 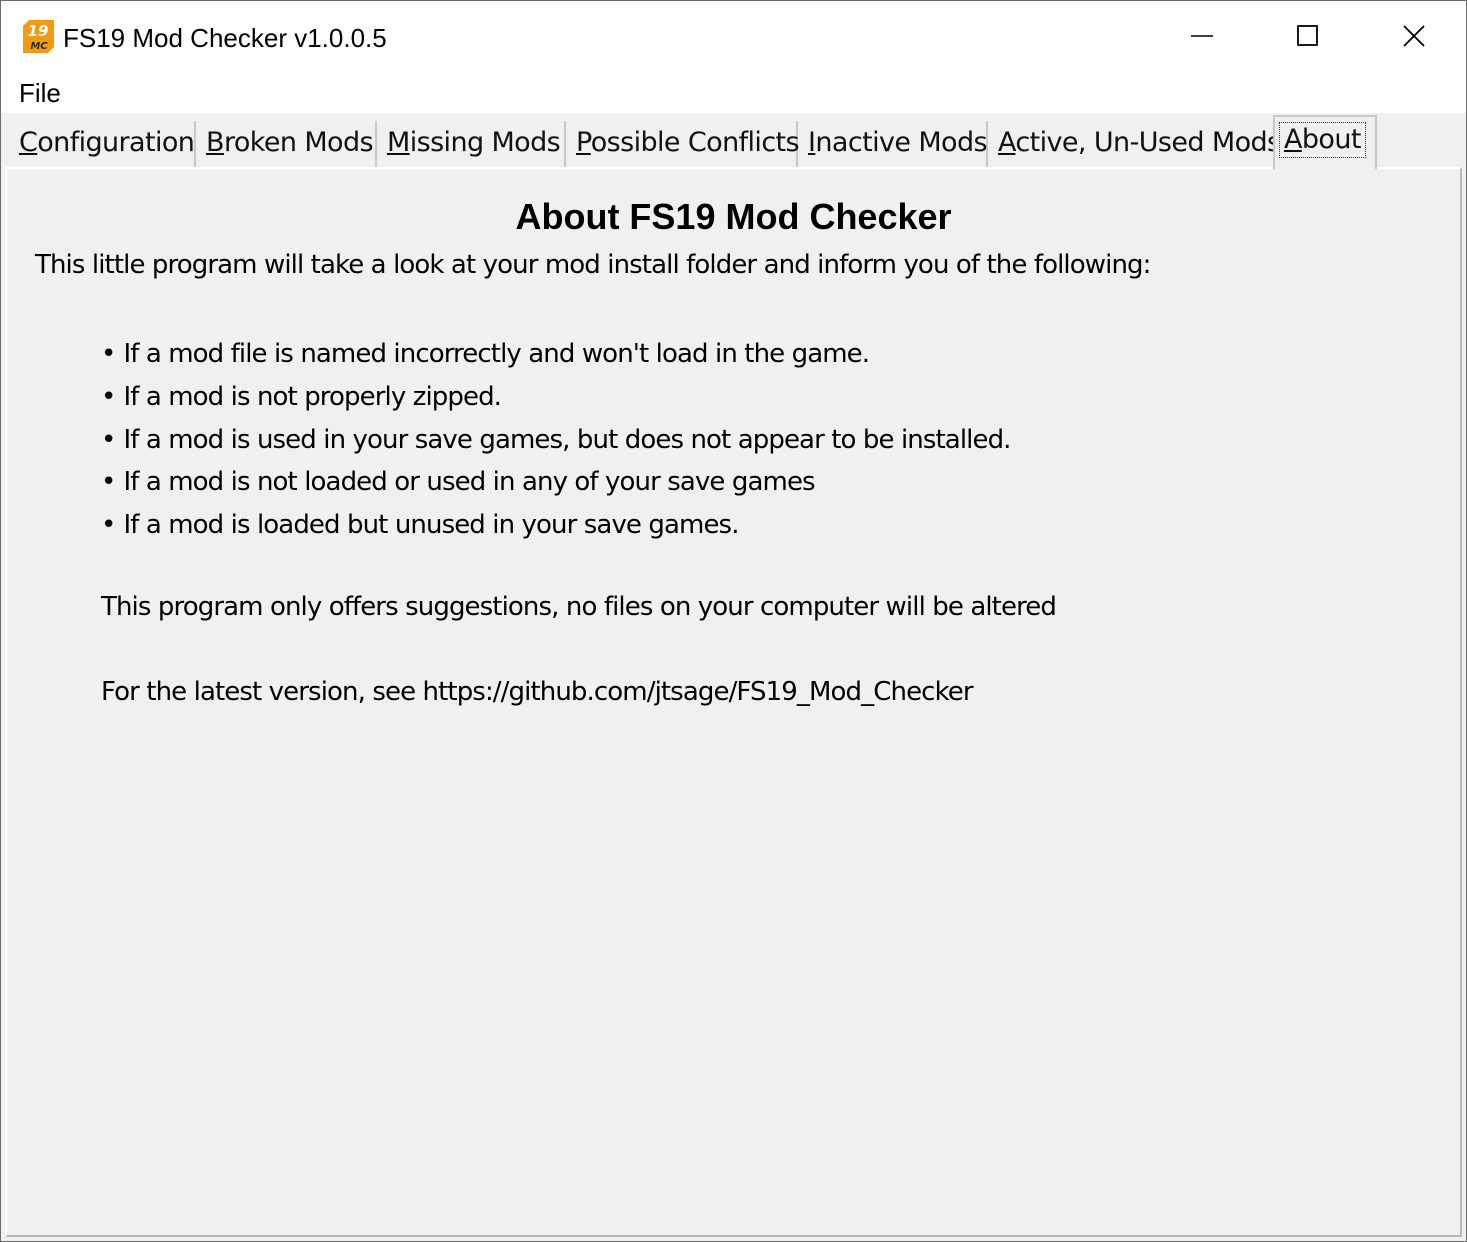 What do you see at coordinates (733, 36) in the screenshot?
I see `title-bar: 19 MC FS19 Mod Checker v1.0.0.5` at bounding box center [733, 36].